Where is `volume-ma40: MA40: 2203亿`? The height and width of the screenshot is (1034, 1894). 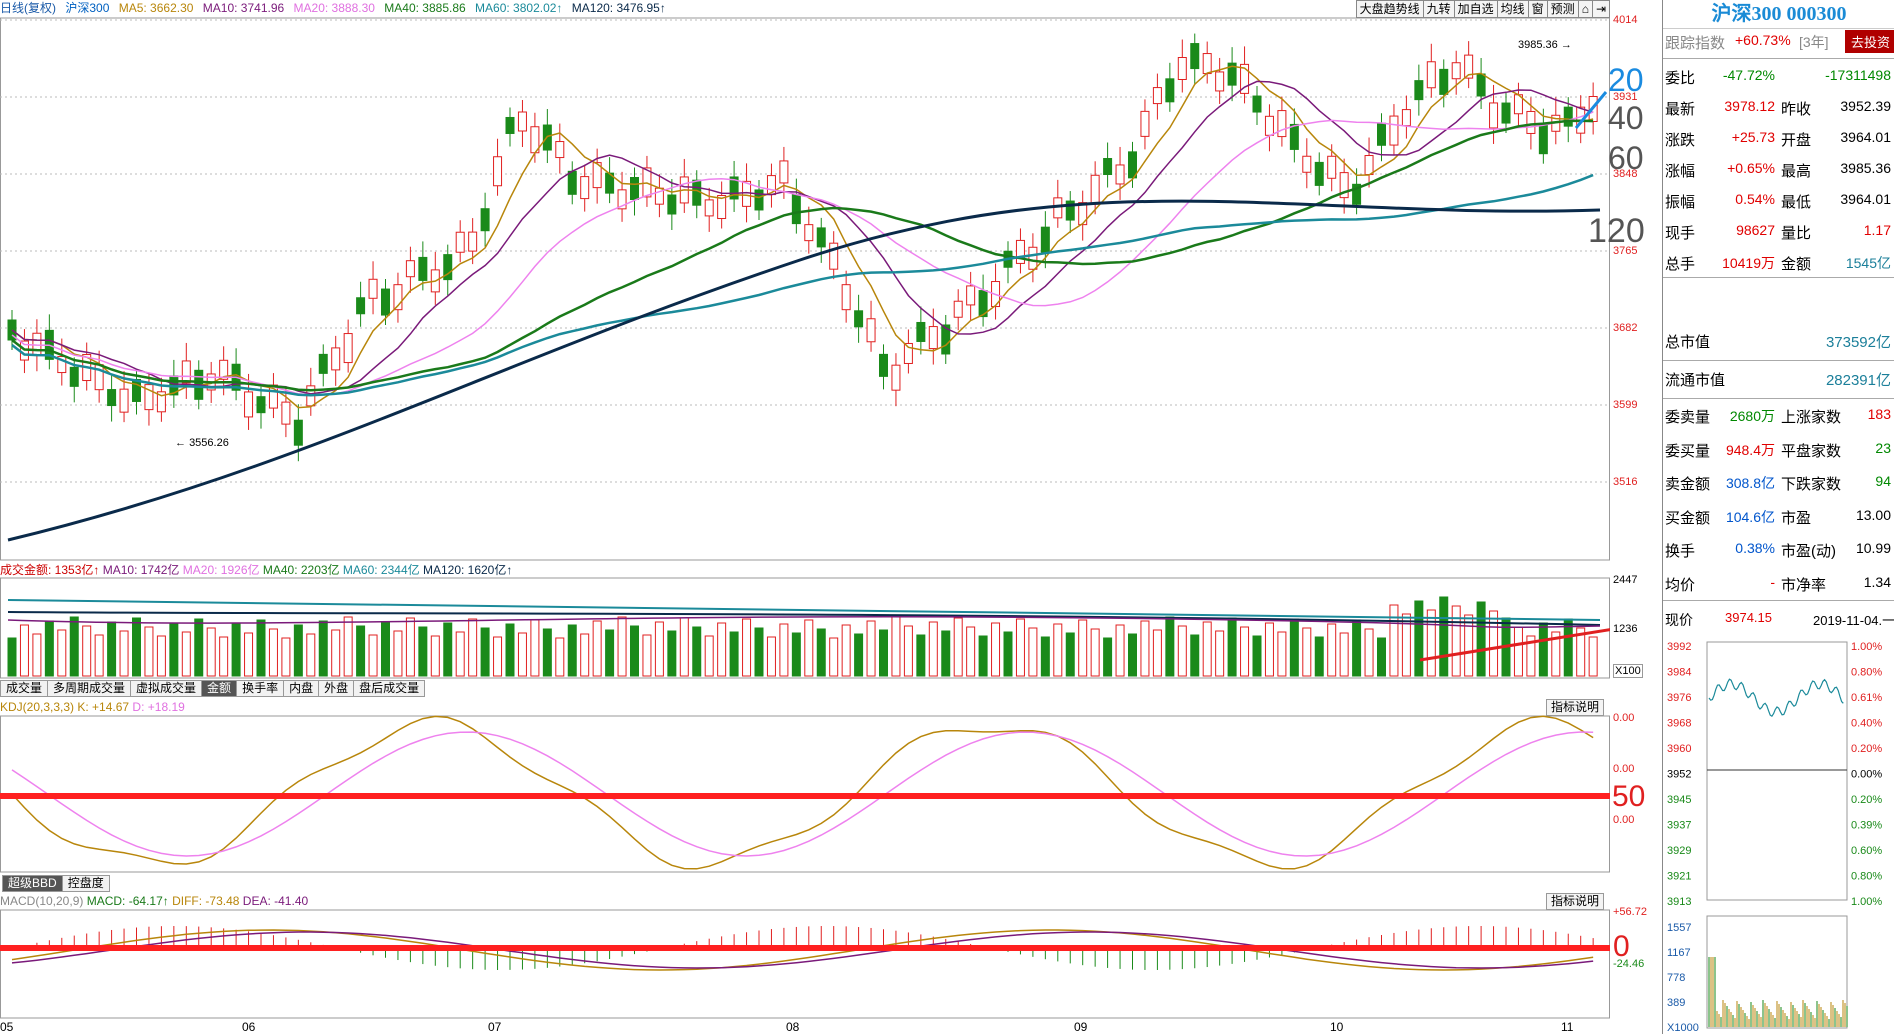
volume-ma40: MA40: 2203亿 is located at coordinates (301, 570).